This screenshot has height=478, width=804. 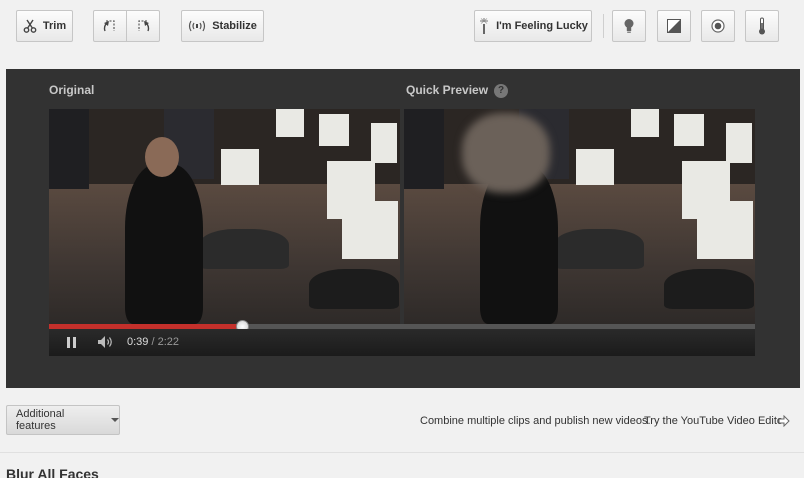 I want to click on editor-toolbar: Trim Stabilize I'm Feeling Lucky, so click(x=402, y=27).